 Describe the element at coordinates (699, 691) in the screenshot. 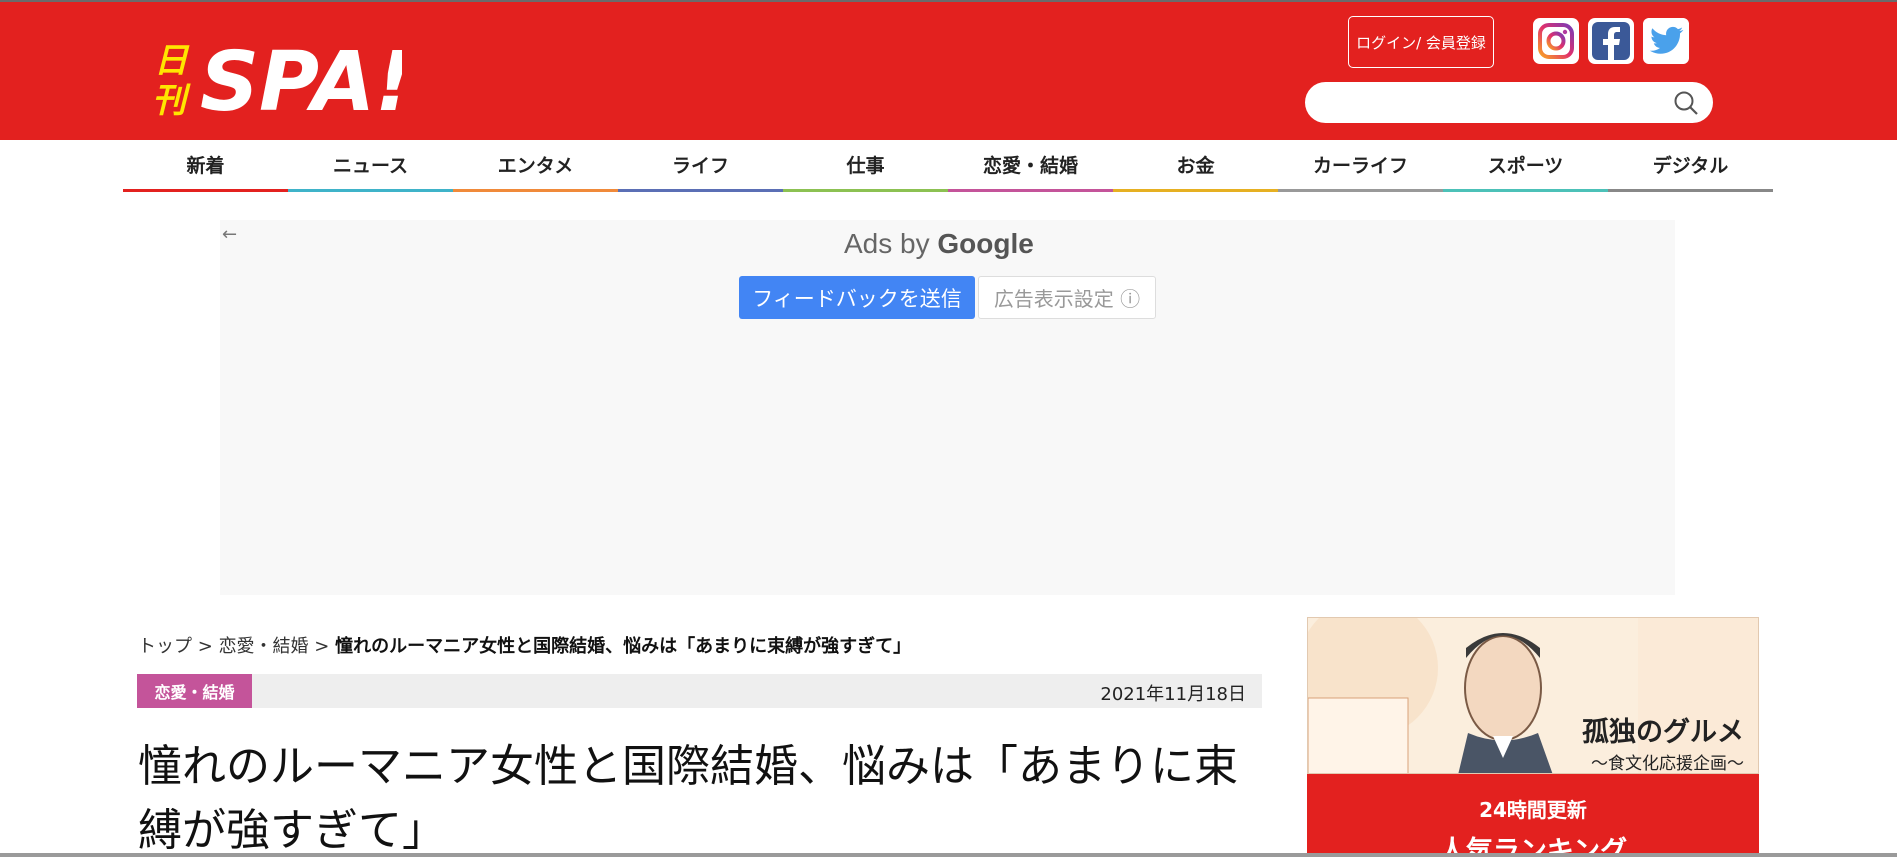

I see `article-meta-bar: 恋愛・結婚 2021年11月18日` at that location.